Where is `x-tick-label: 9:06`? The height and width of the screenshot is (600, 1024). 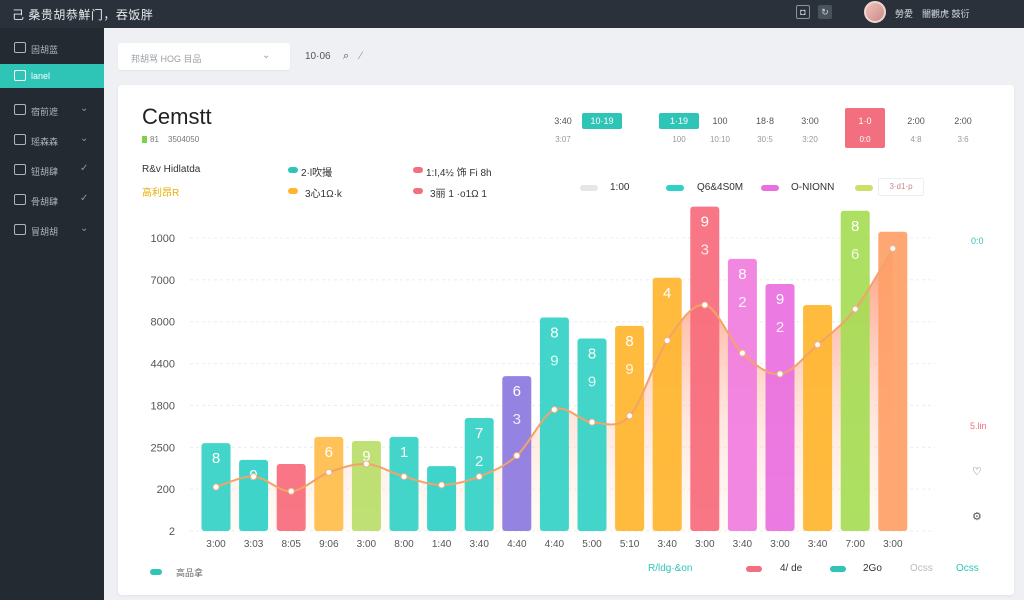
x-tick-label: 9:06 is located at coordinates (329, 544).